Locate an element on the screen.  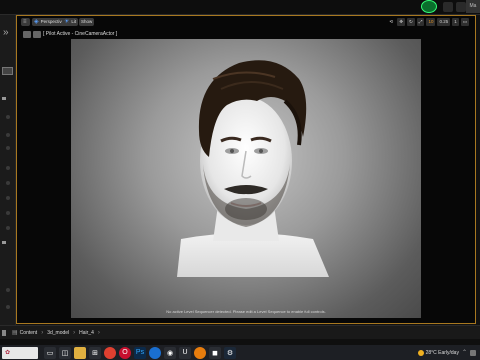
system-tray: 28°C Early/day ⌃ is located at coordinates (446, 352).